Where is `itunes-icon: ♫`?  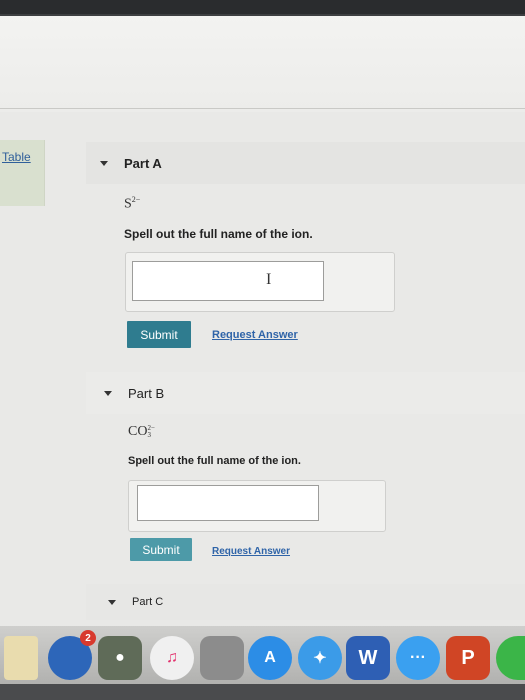
itunes-icon: ♫ is located at coordinates (172, 658).